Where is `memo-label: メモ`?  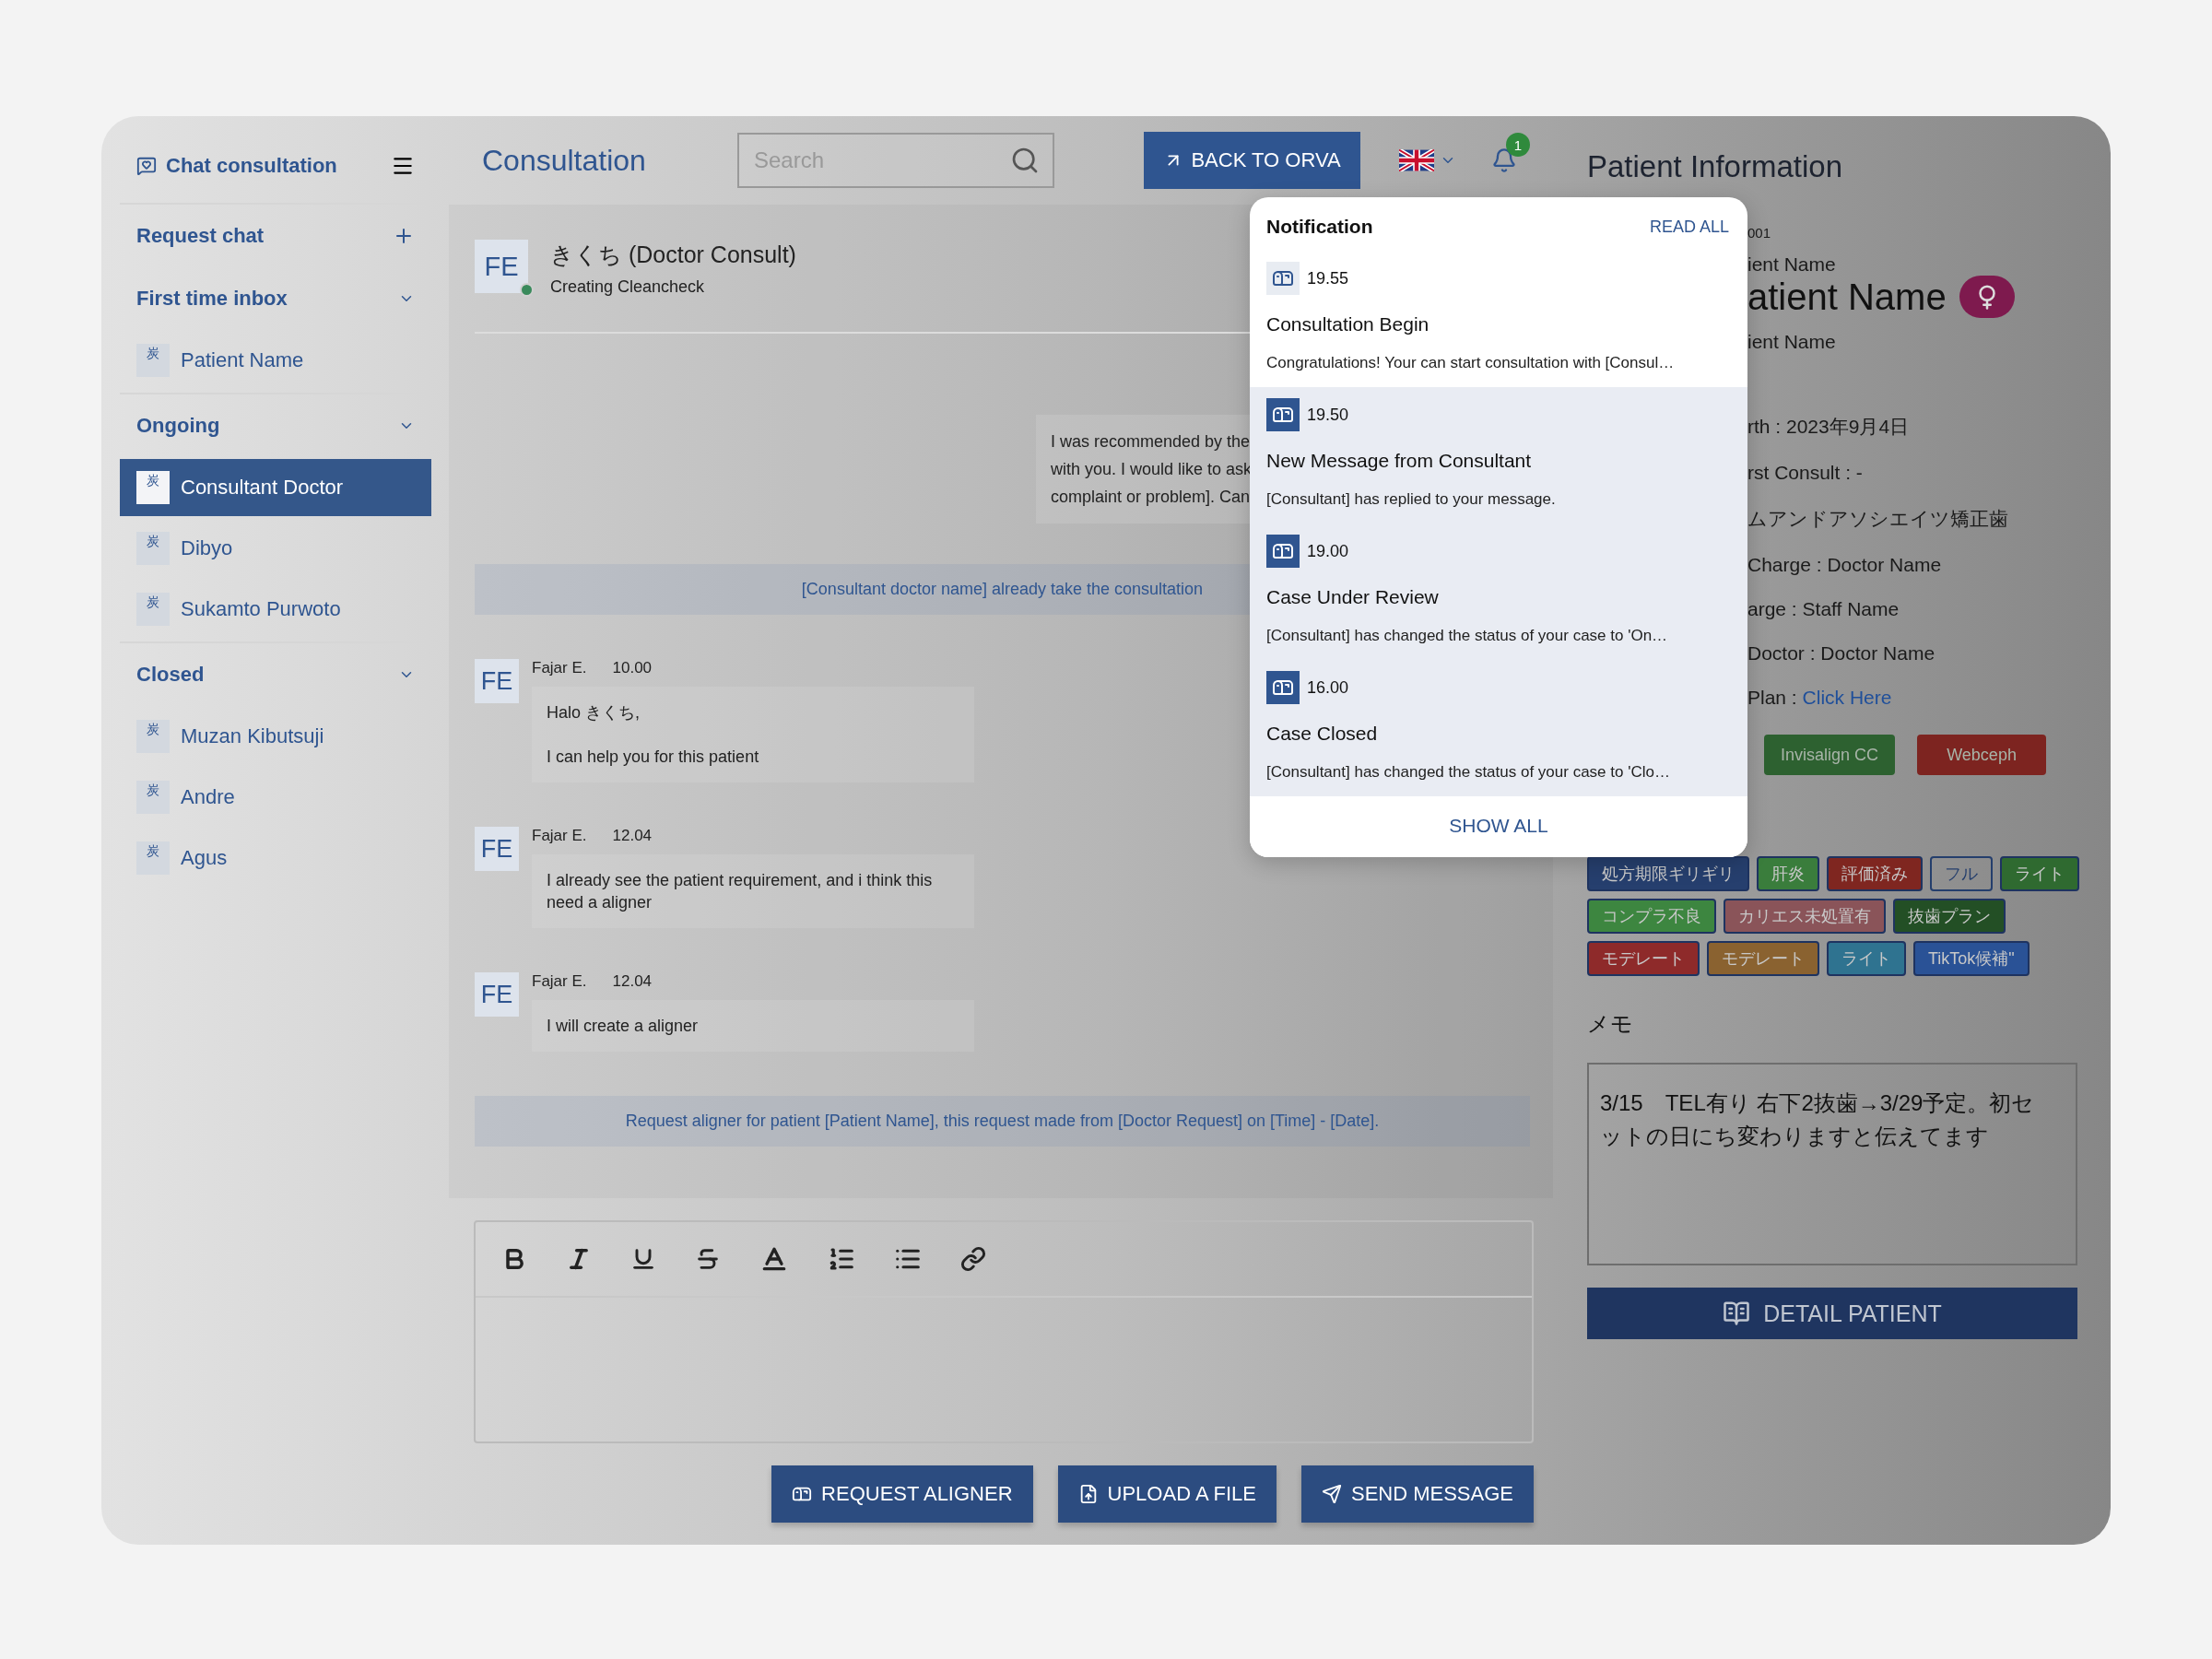 memo-label: メモ is located at coordinates (1610, 1024).